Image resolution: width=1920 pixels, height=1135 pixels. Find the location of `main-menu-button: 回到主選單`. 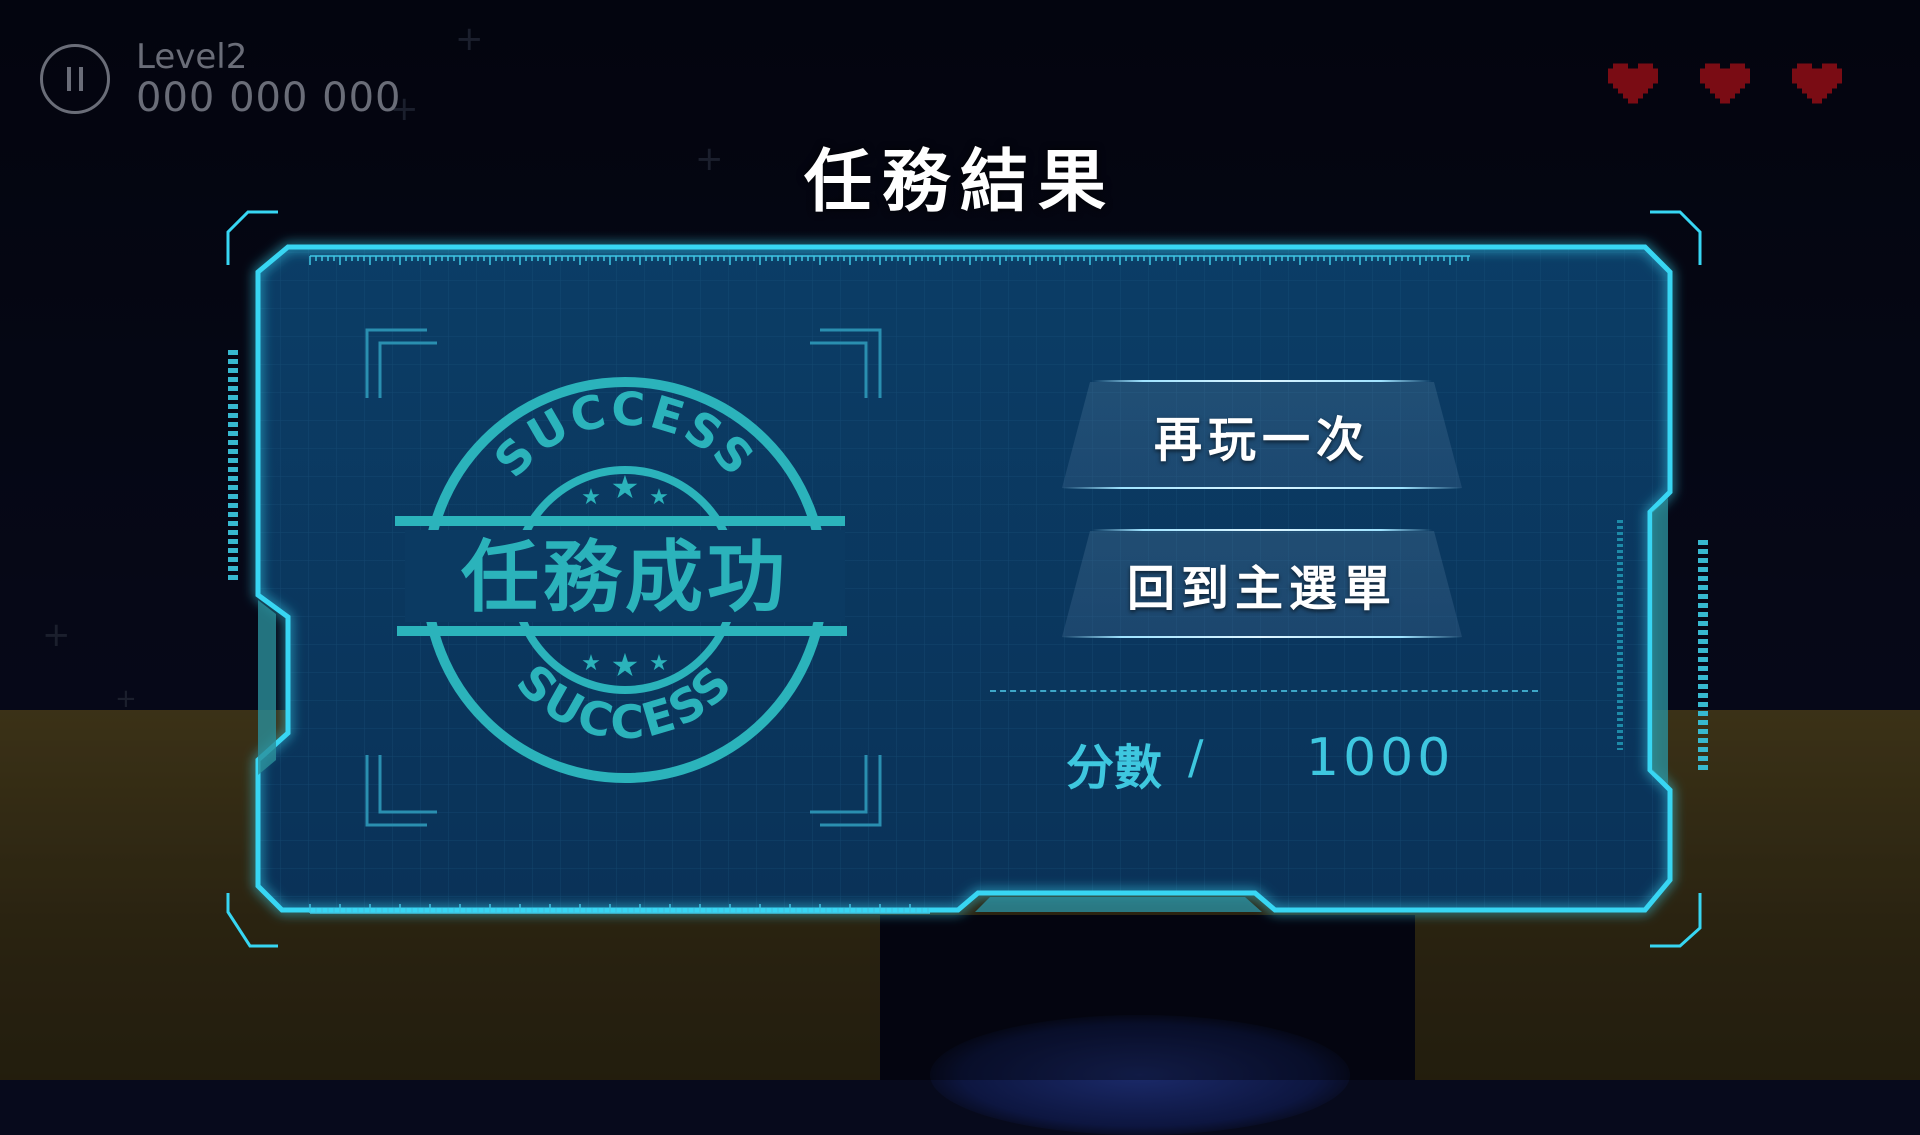

main-menu-button: 回到主選單 is located at coordinates (1262, 584).